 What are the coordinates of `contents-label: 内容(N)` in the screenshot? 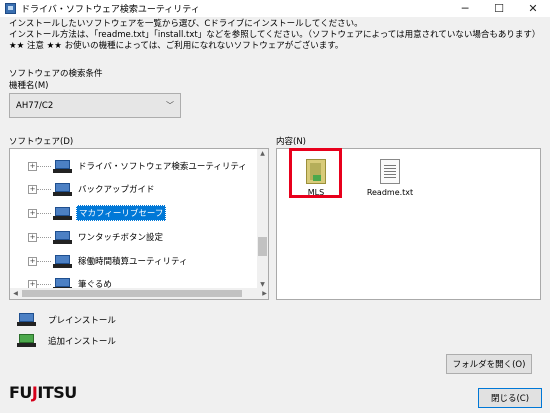 It's located at (291, 142).